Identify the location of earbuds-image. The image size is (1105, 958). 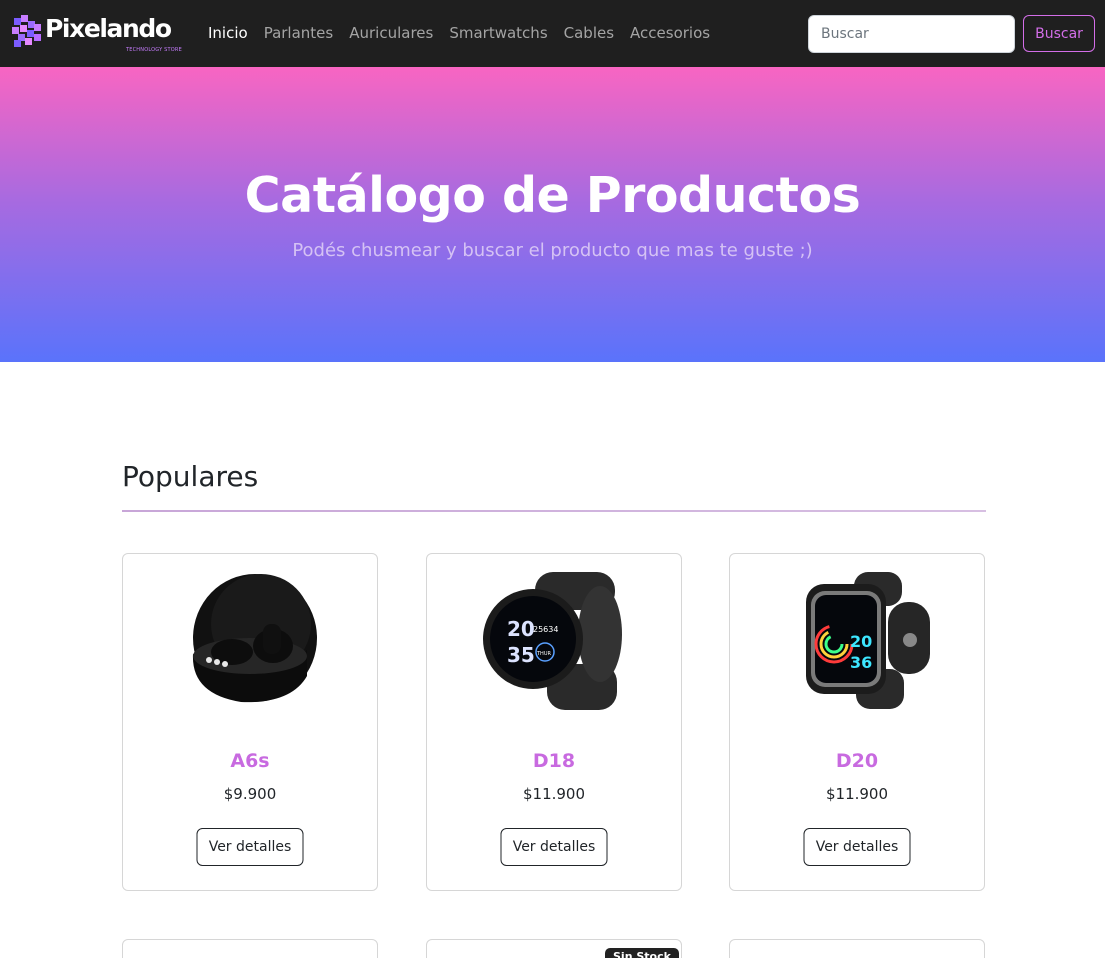
(254, 638).